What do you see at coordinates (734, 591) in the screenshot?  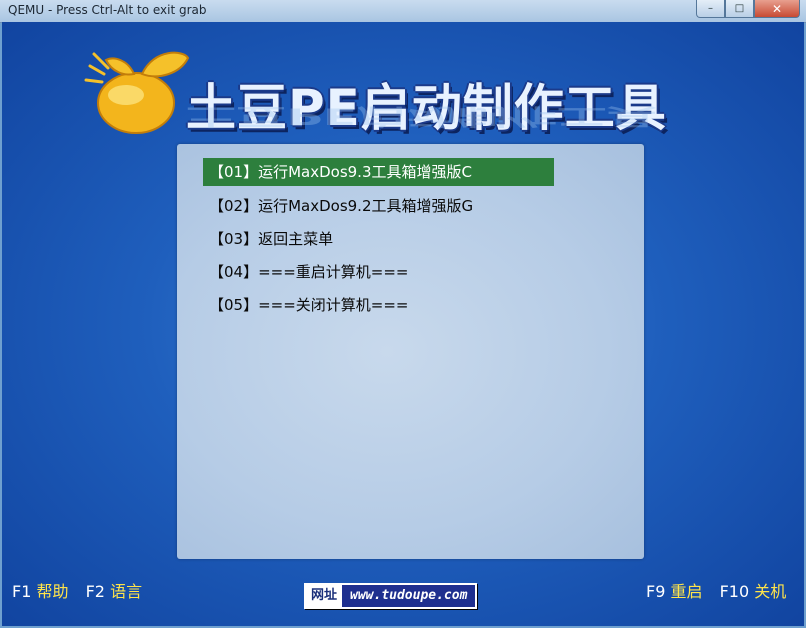 I see `f10-key: F10` at bounding box center [734, 591].